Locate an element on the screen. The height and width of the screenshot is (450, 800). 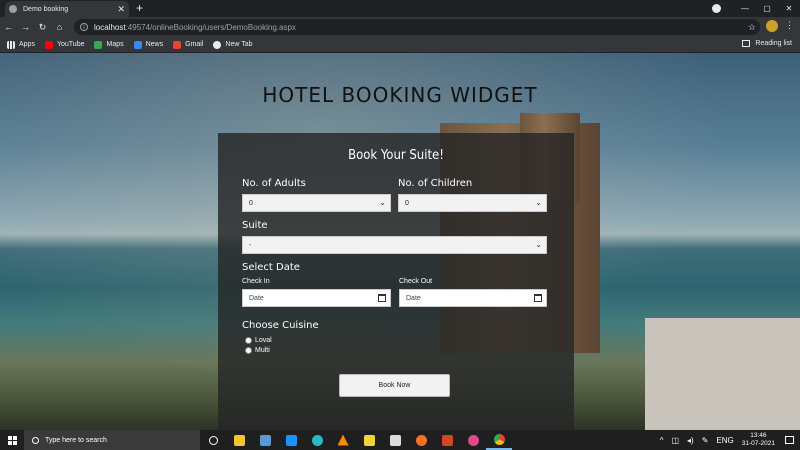
back-arrow-icon: ← is located at coordinates (8, 27).